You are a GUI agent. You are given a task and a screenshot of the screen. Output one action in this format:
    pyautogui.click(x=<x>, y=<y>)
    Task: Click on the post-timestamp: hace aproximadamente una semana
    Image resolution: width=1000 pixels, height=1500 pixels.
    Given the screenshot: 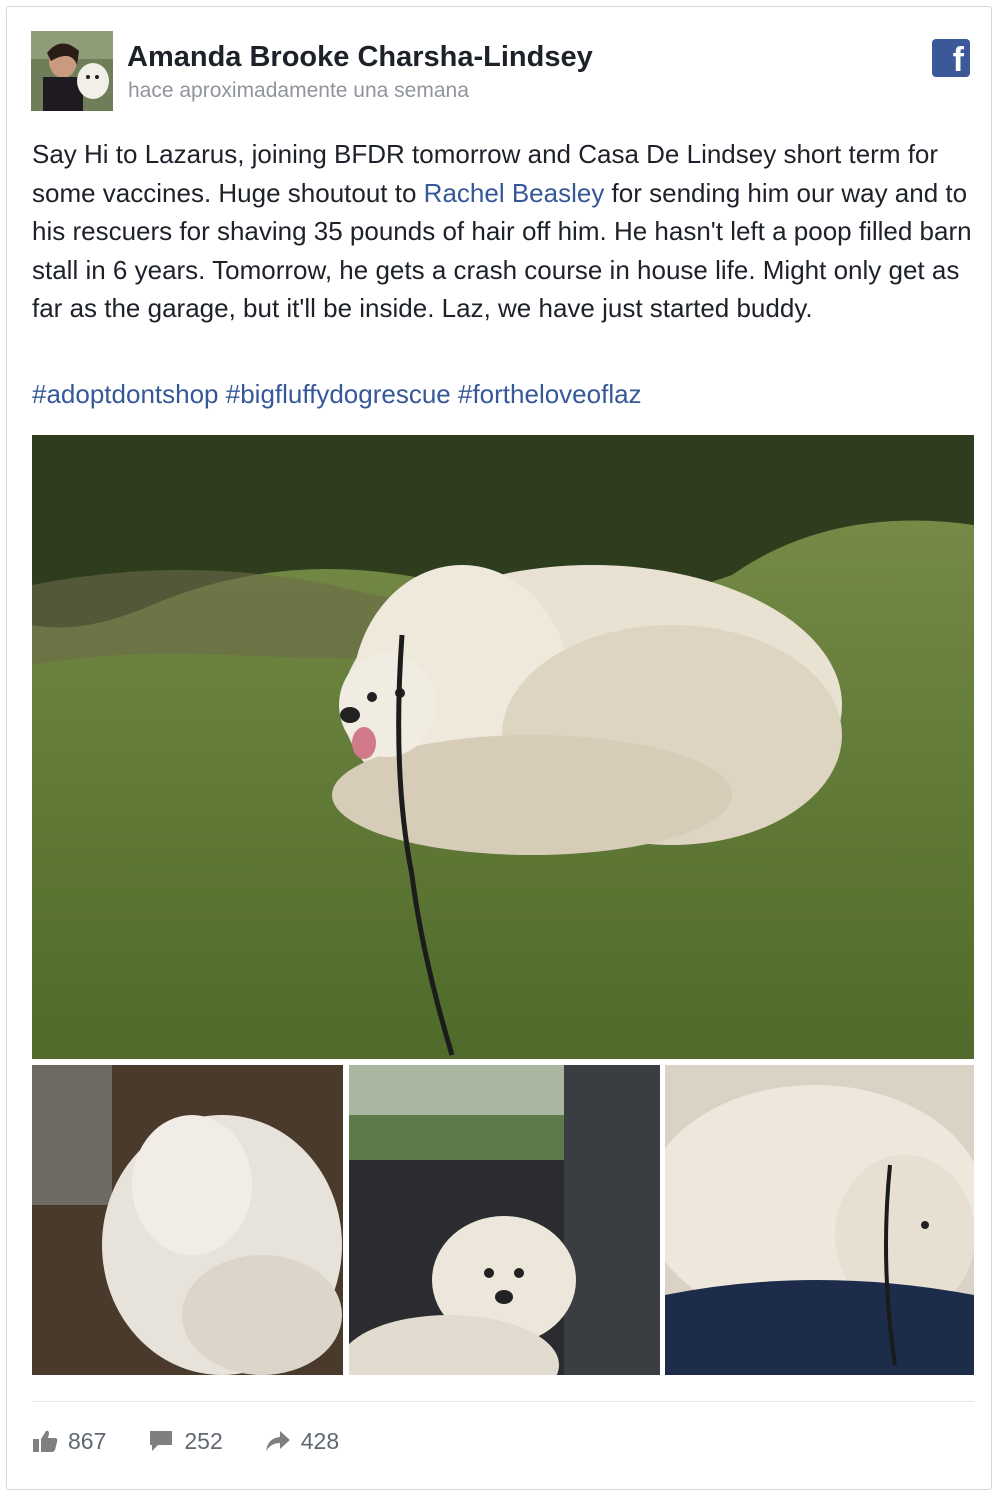 What is the action you would take?
    pyautogui.click(x=298, y=91)
    